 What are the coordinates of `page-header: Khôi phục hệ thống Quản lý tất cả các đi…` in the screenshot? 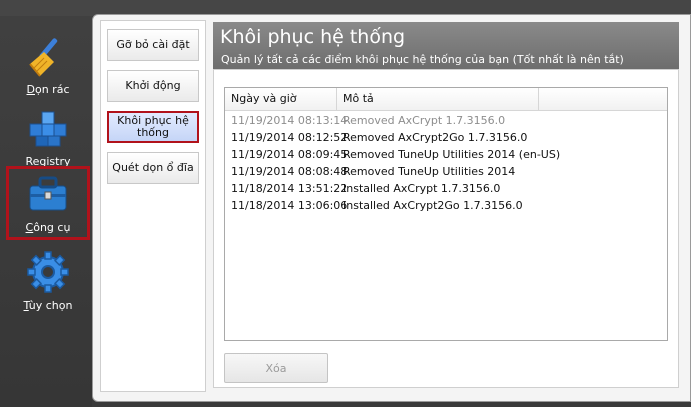 It's located at (446, 45).